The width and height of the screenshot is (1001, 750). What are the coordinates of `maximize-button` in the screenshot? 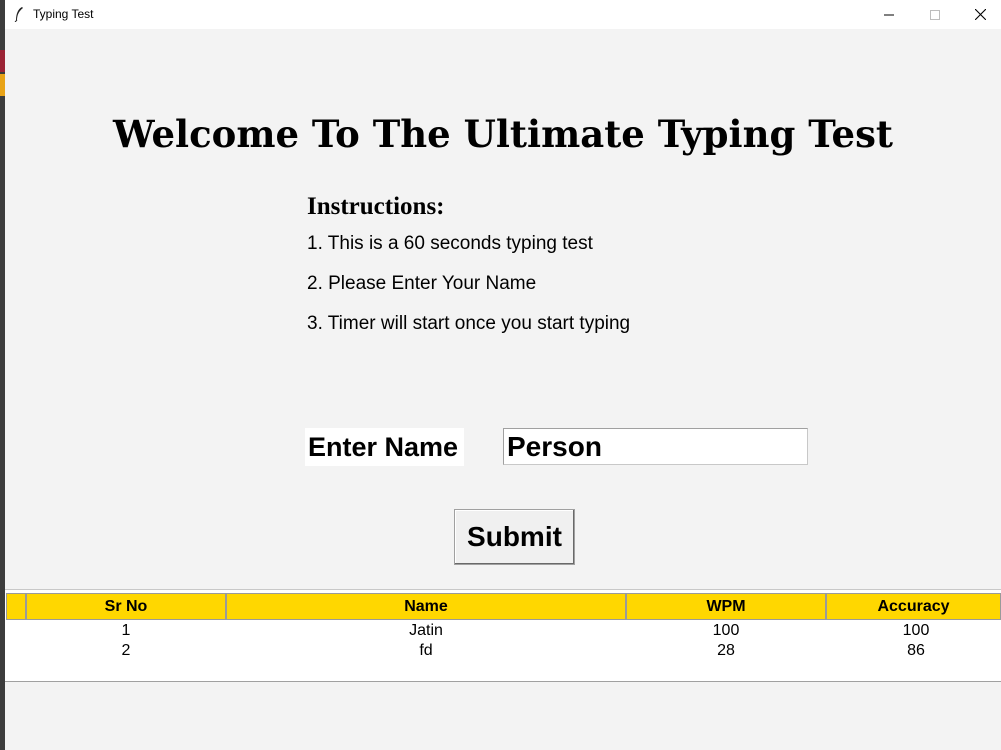 It's located at (935, 14).